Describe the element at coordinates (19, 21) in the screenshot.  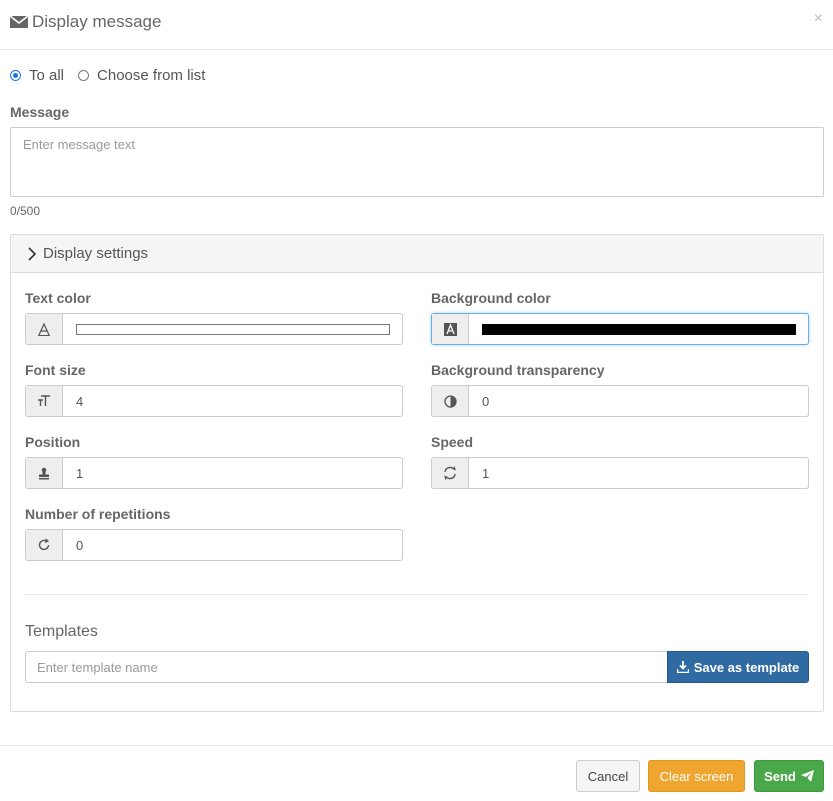
I see `envelope-icon` at that location.